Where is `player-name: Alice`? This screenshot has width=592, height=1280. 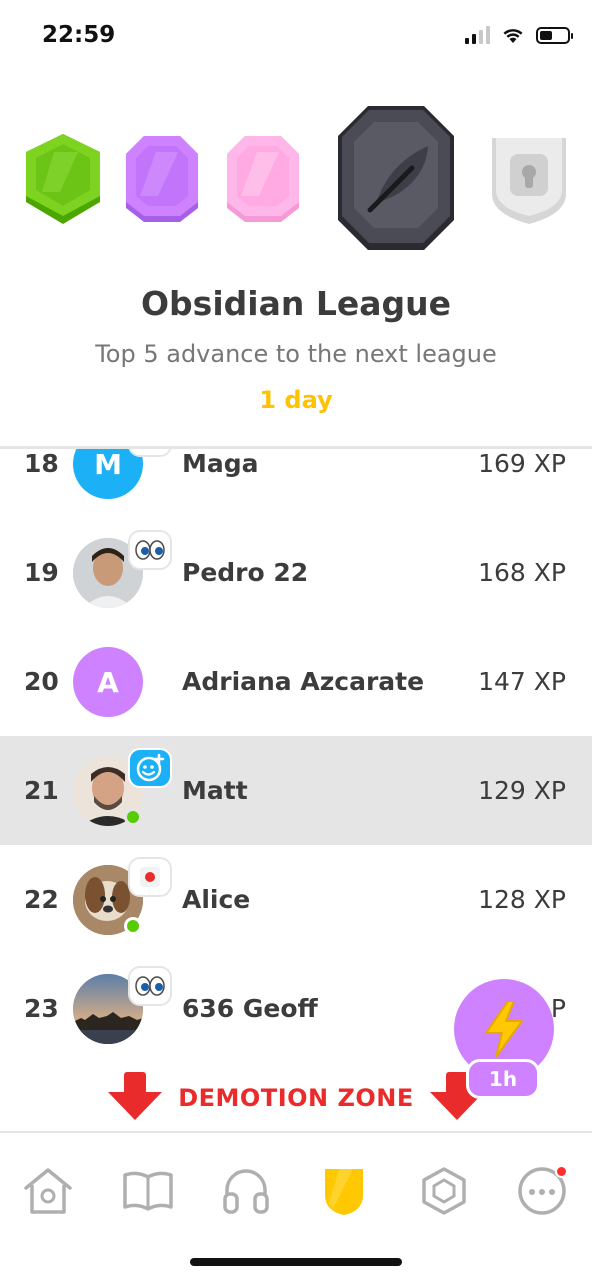
player-name: Alice is located at coordinates (216, 899).